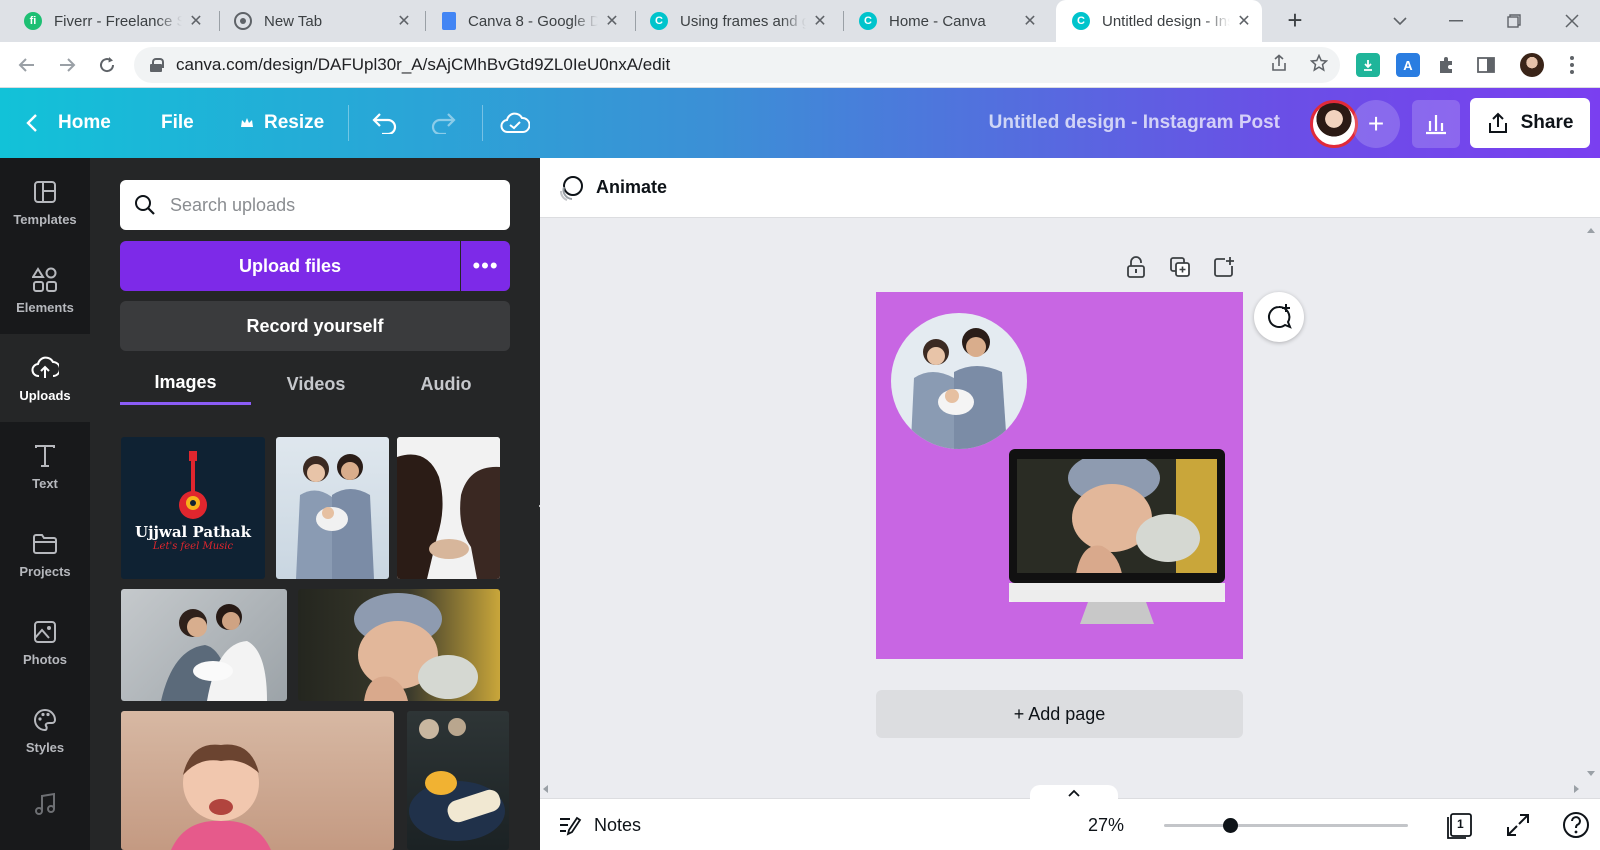 The width and height of the screenshot is (1600, 850). I want to click on upload-more-options-button: •••, so click(485, 266).